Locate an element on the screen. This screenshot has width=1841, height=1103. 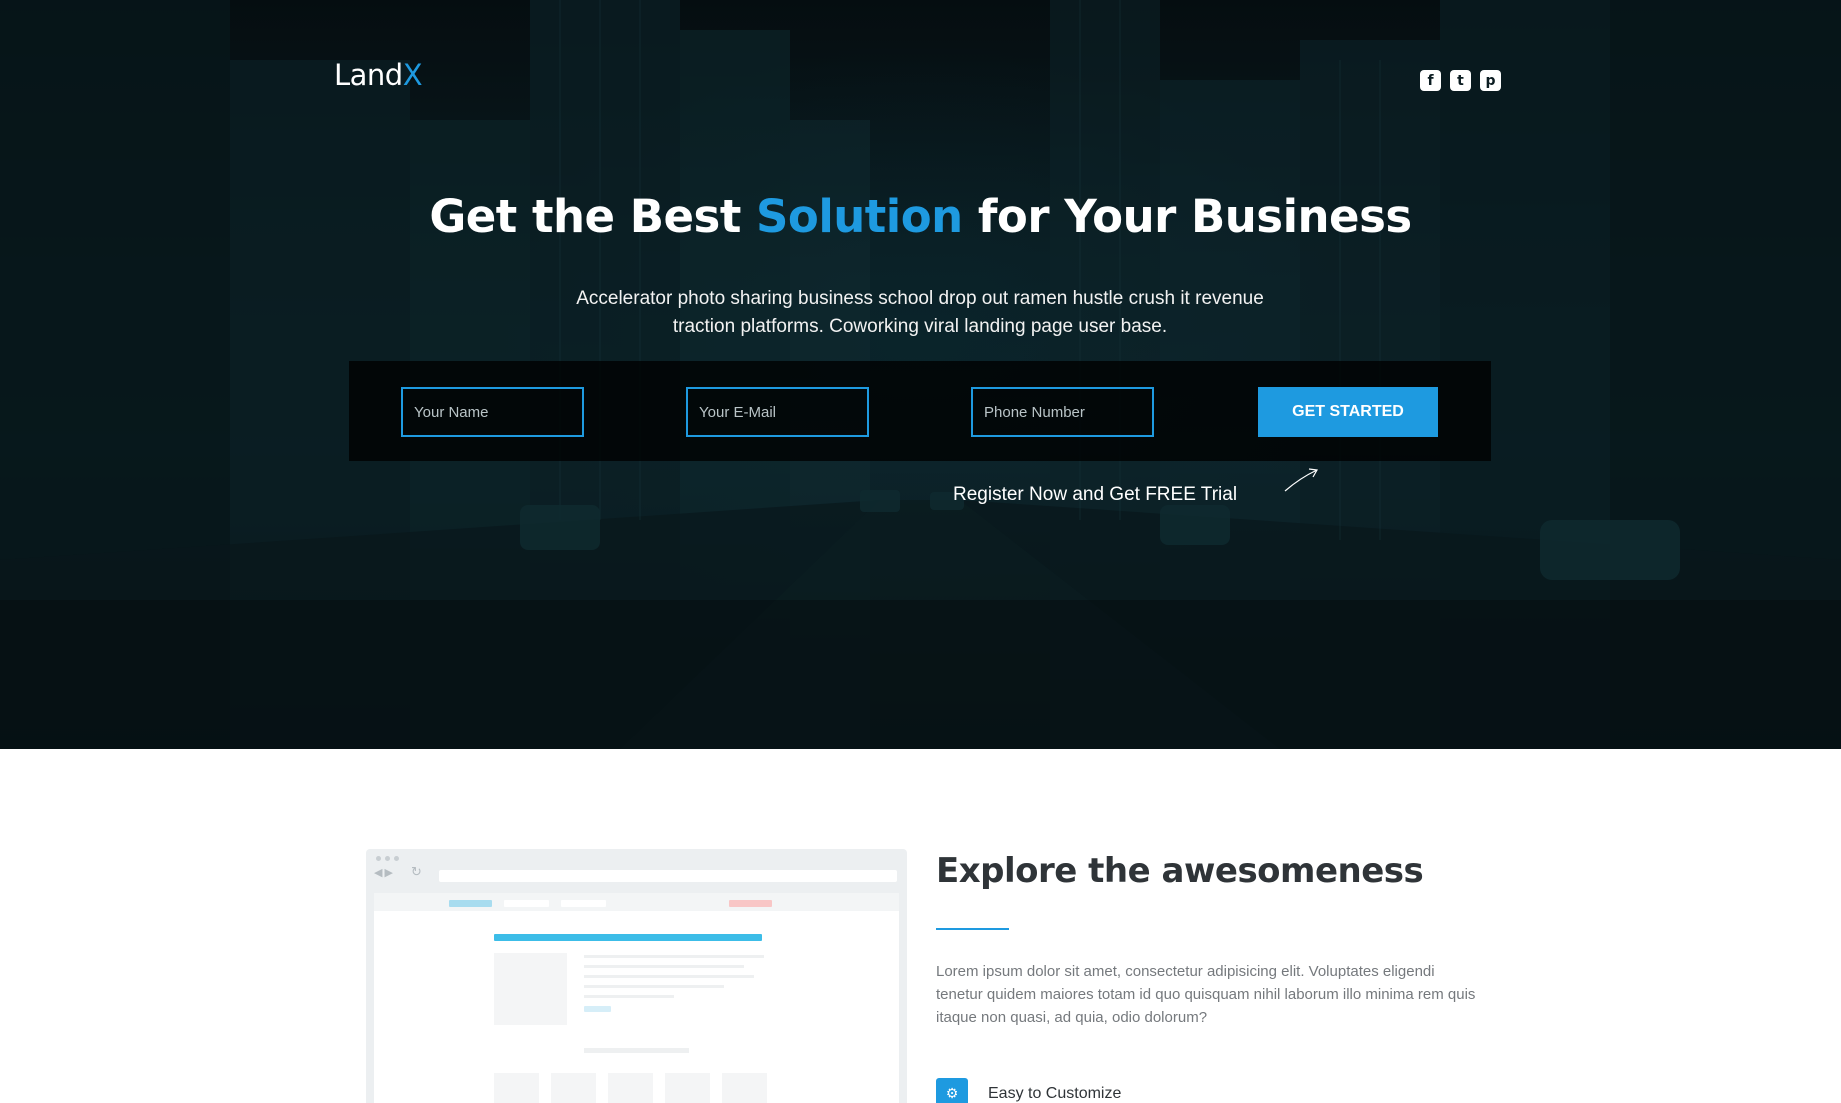
logo-accent: X is located at coordinates (412, 75).